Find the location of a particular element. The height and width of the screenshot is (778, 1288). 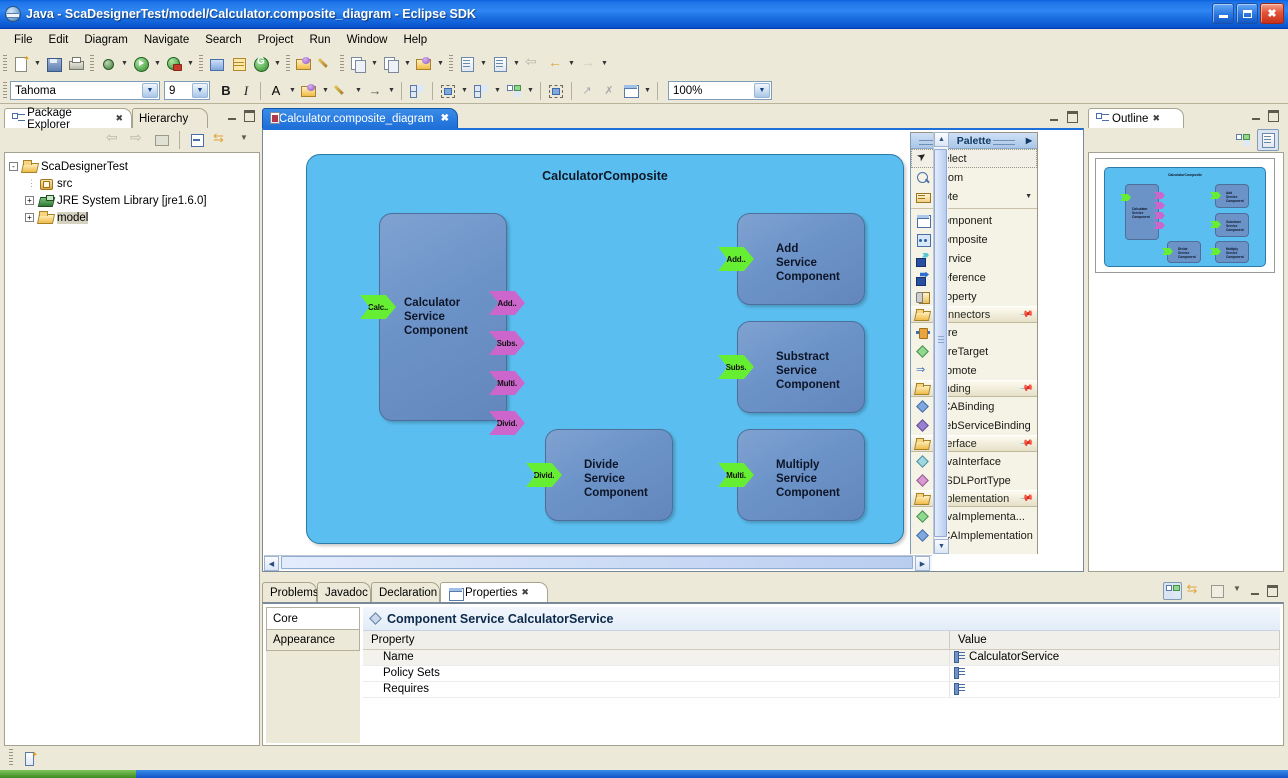

minimize-icon is located at coordinates (1254, 591).